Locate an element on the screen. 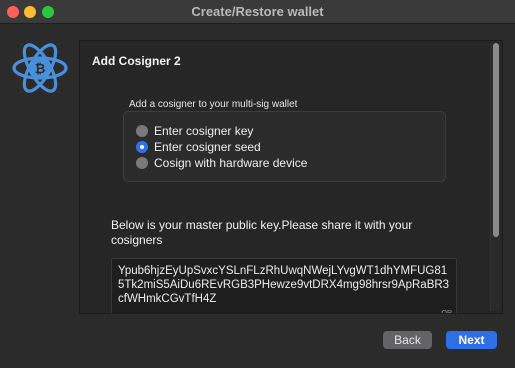  window-title: Create/Restore wallet is located at coordinates (257, 11).